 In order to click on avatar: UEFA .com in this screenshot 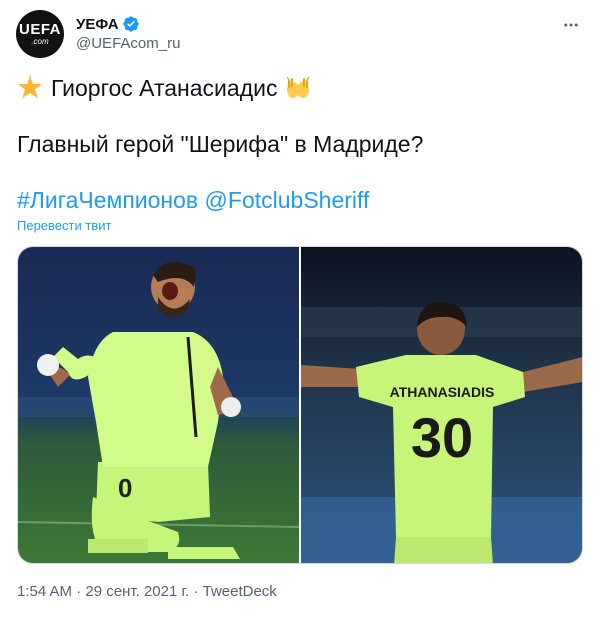, I will do `click(40, 34)`.